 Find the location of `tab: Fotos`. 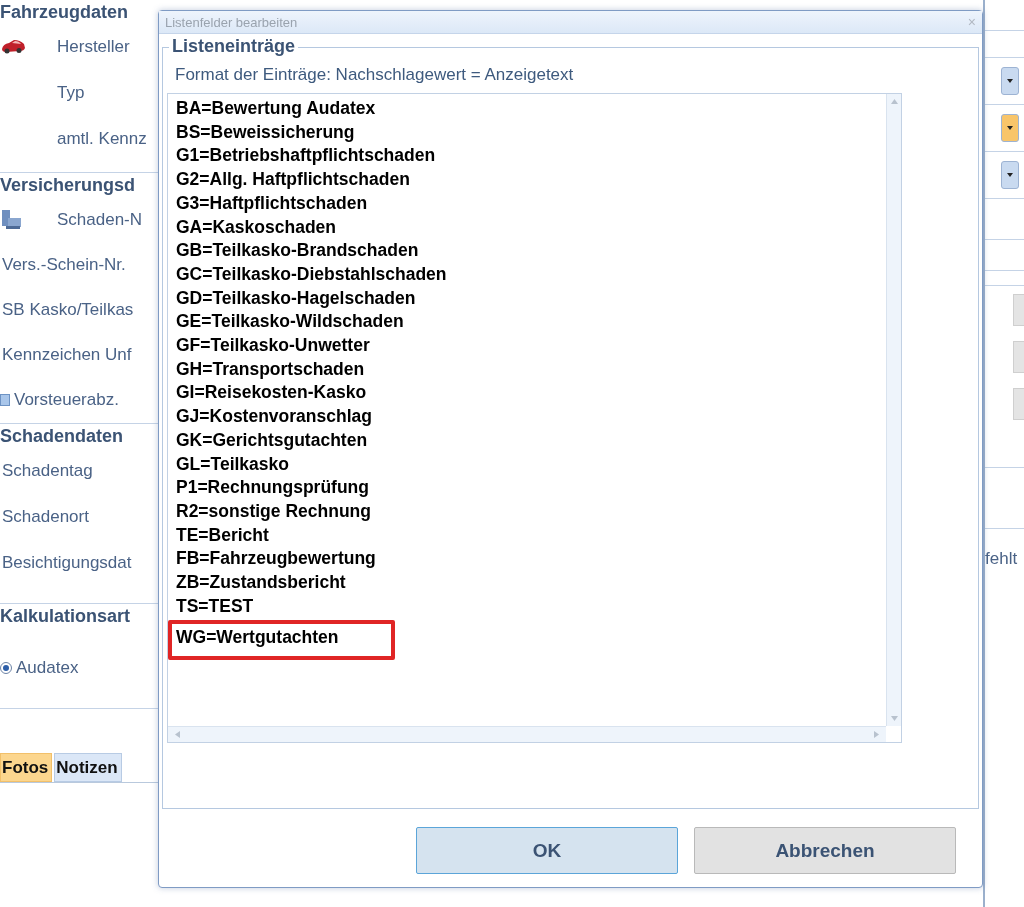

tab: Fotos is located at coordinates (26, 767).